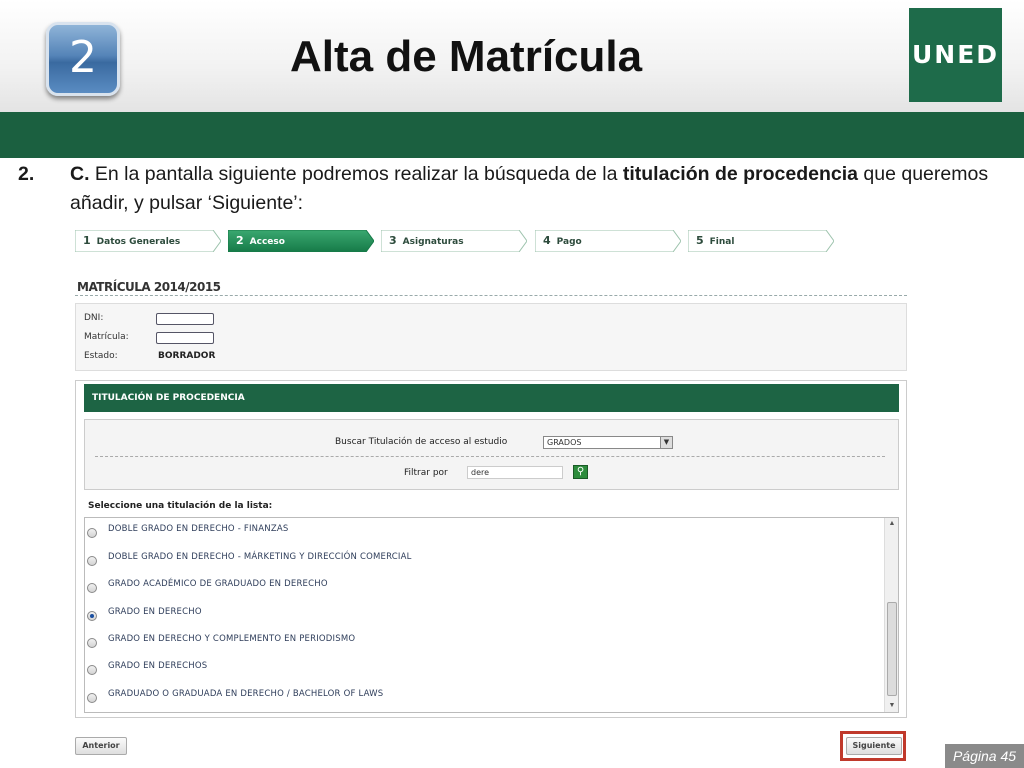  Describe the element at coordinates (515, 472) in the screenshot. I see `filter-input: dere` at that location.